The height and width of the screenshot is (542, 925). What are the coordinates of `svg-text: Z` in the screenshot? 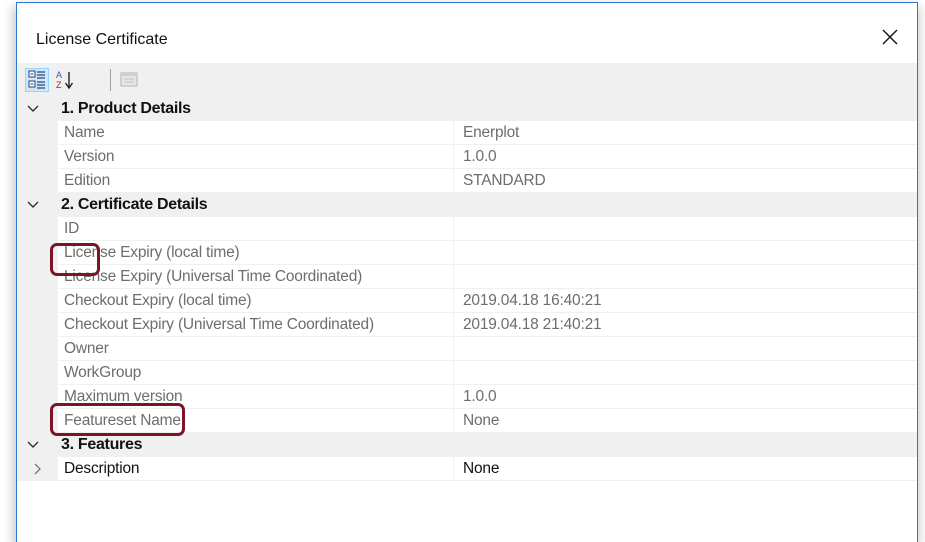 It's located at (59, 85).